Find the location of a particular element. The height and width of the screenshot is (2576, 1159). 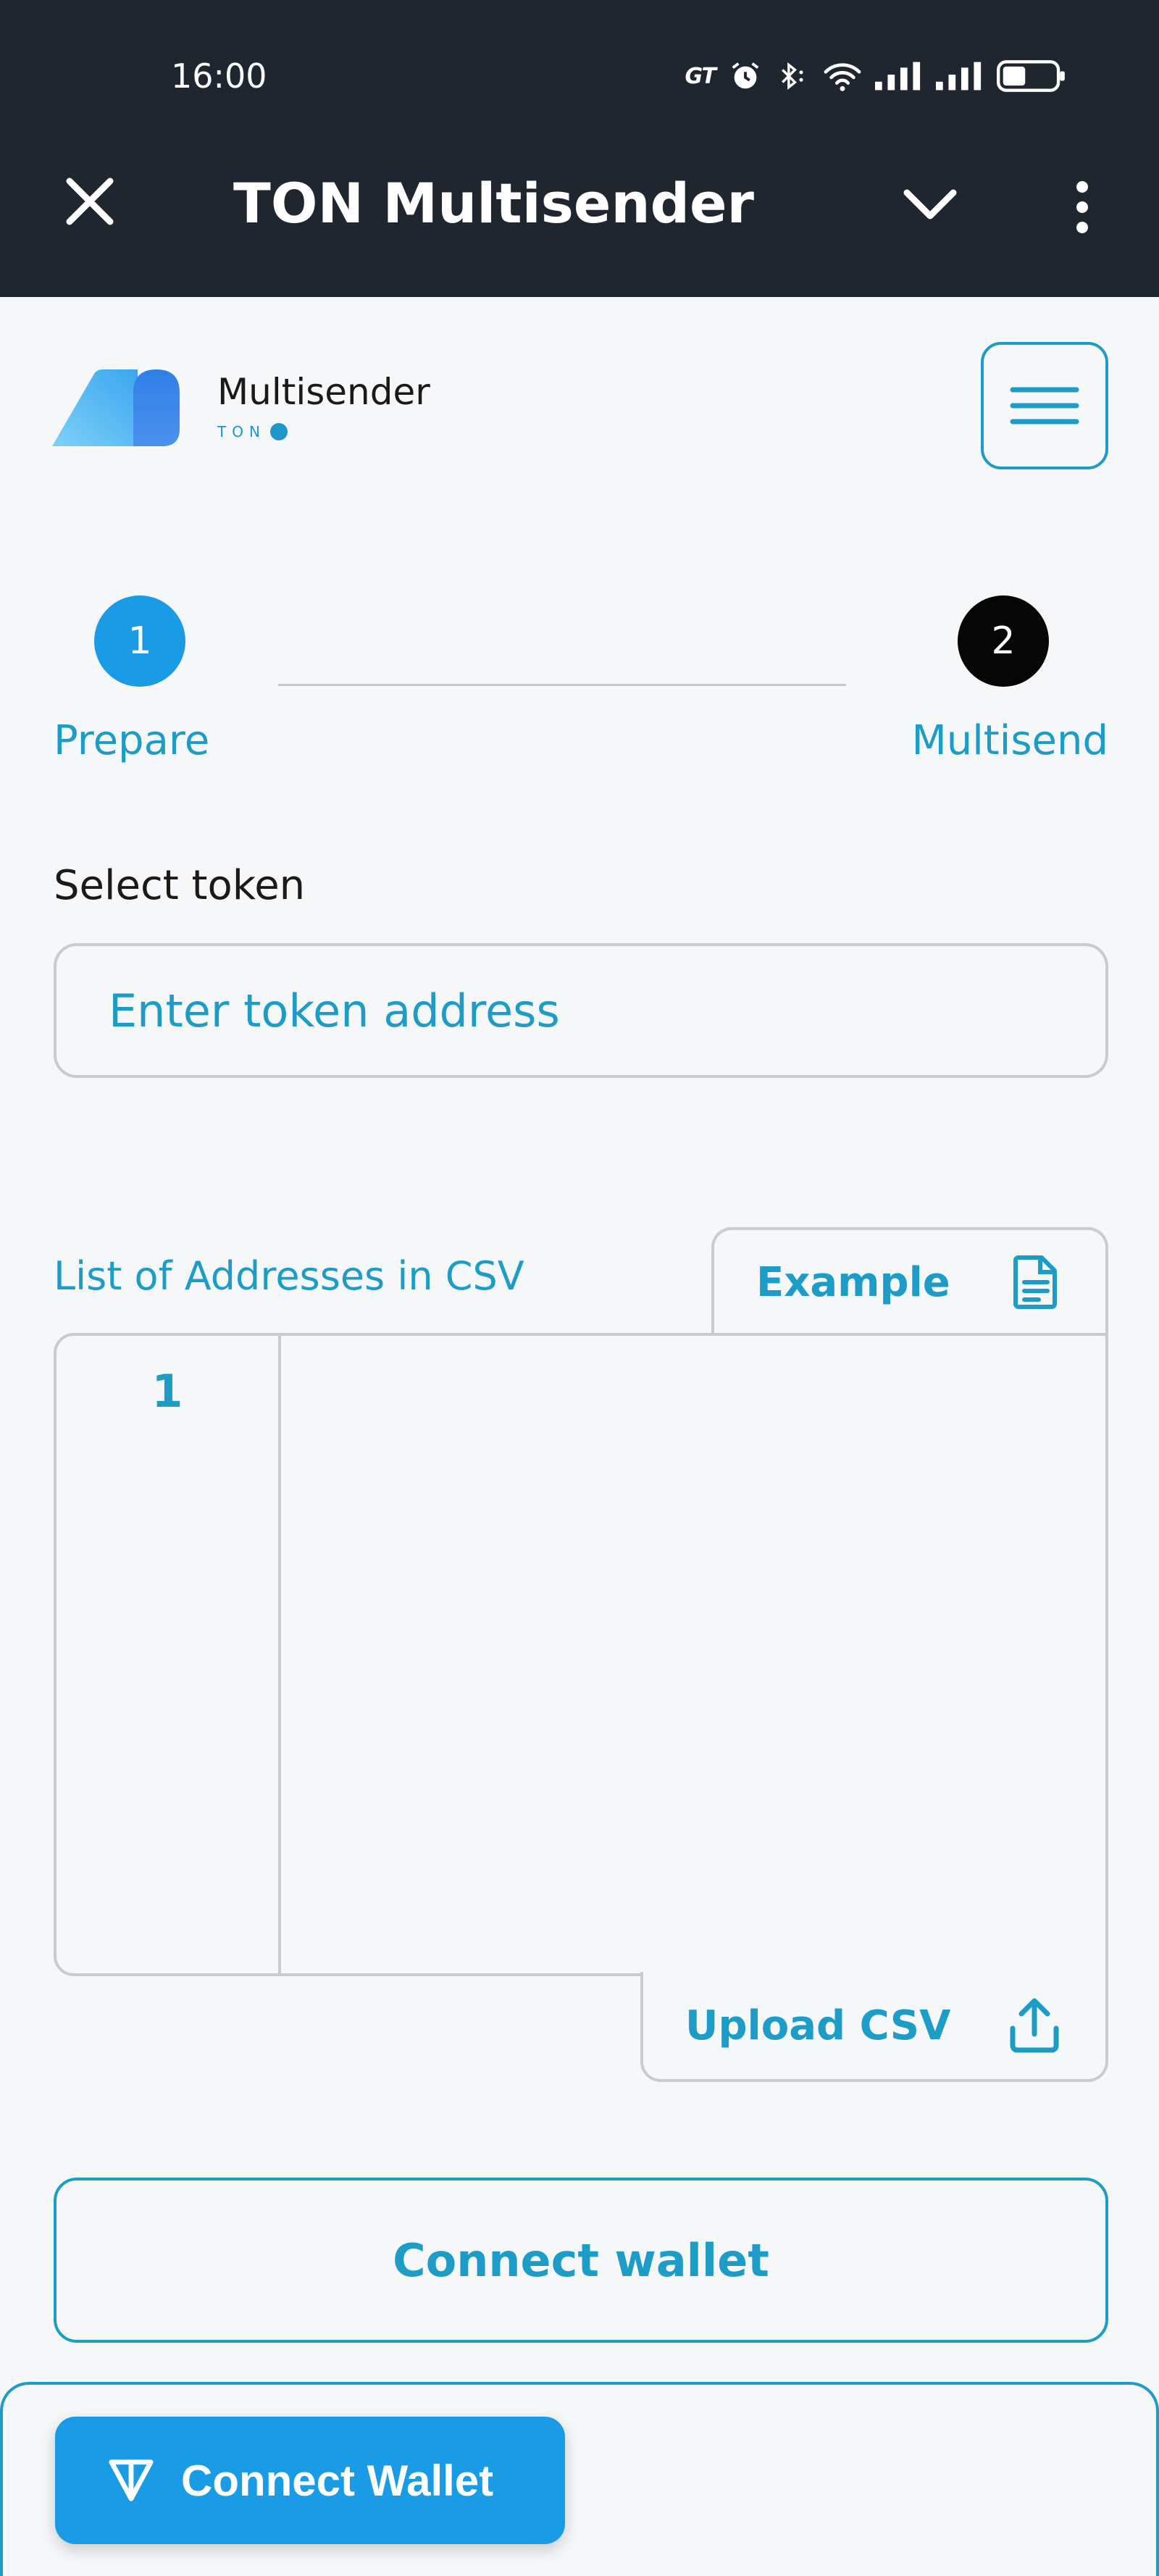

brand-sub: TON is located at coordinates (323, 431).